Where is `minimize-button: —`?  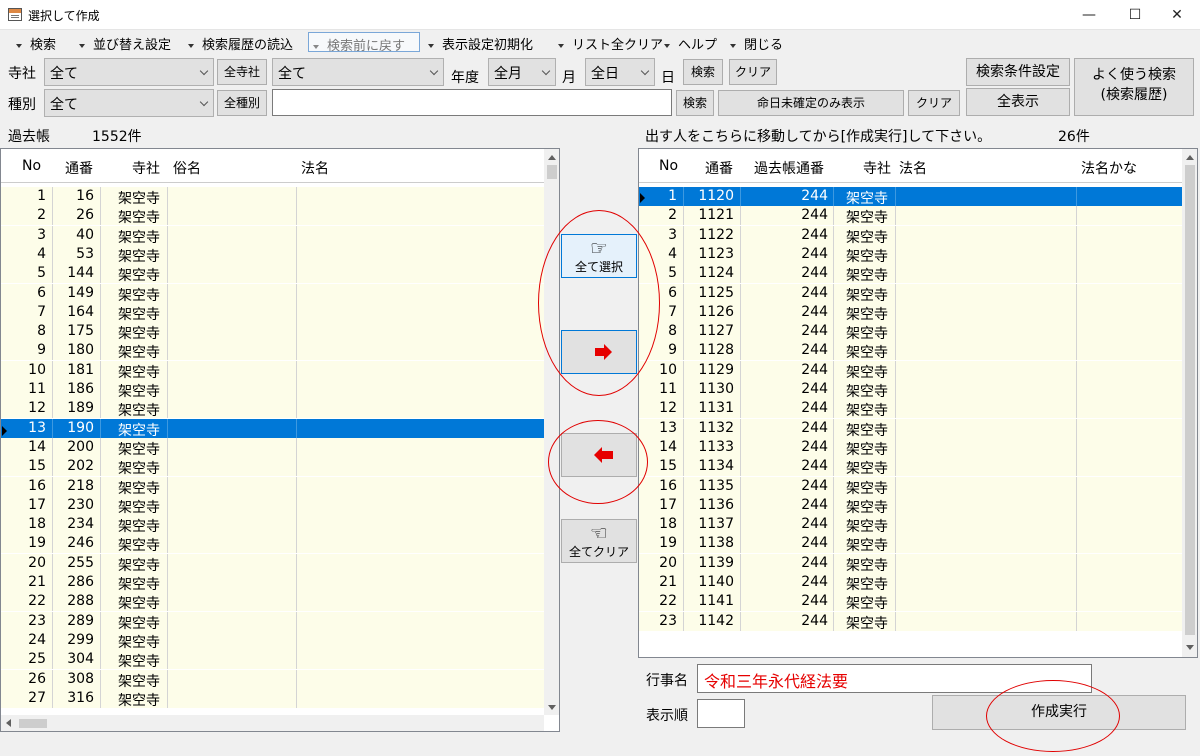
minimize-button: — is located at coordinates (1089, 15).